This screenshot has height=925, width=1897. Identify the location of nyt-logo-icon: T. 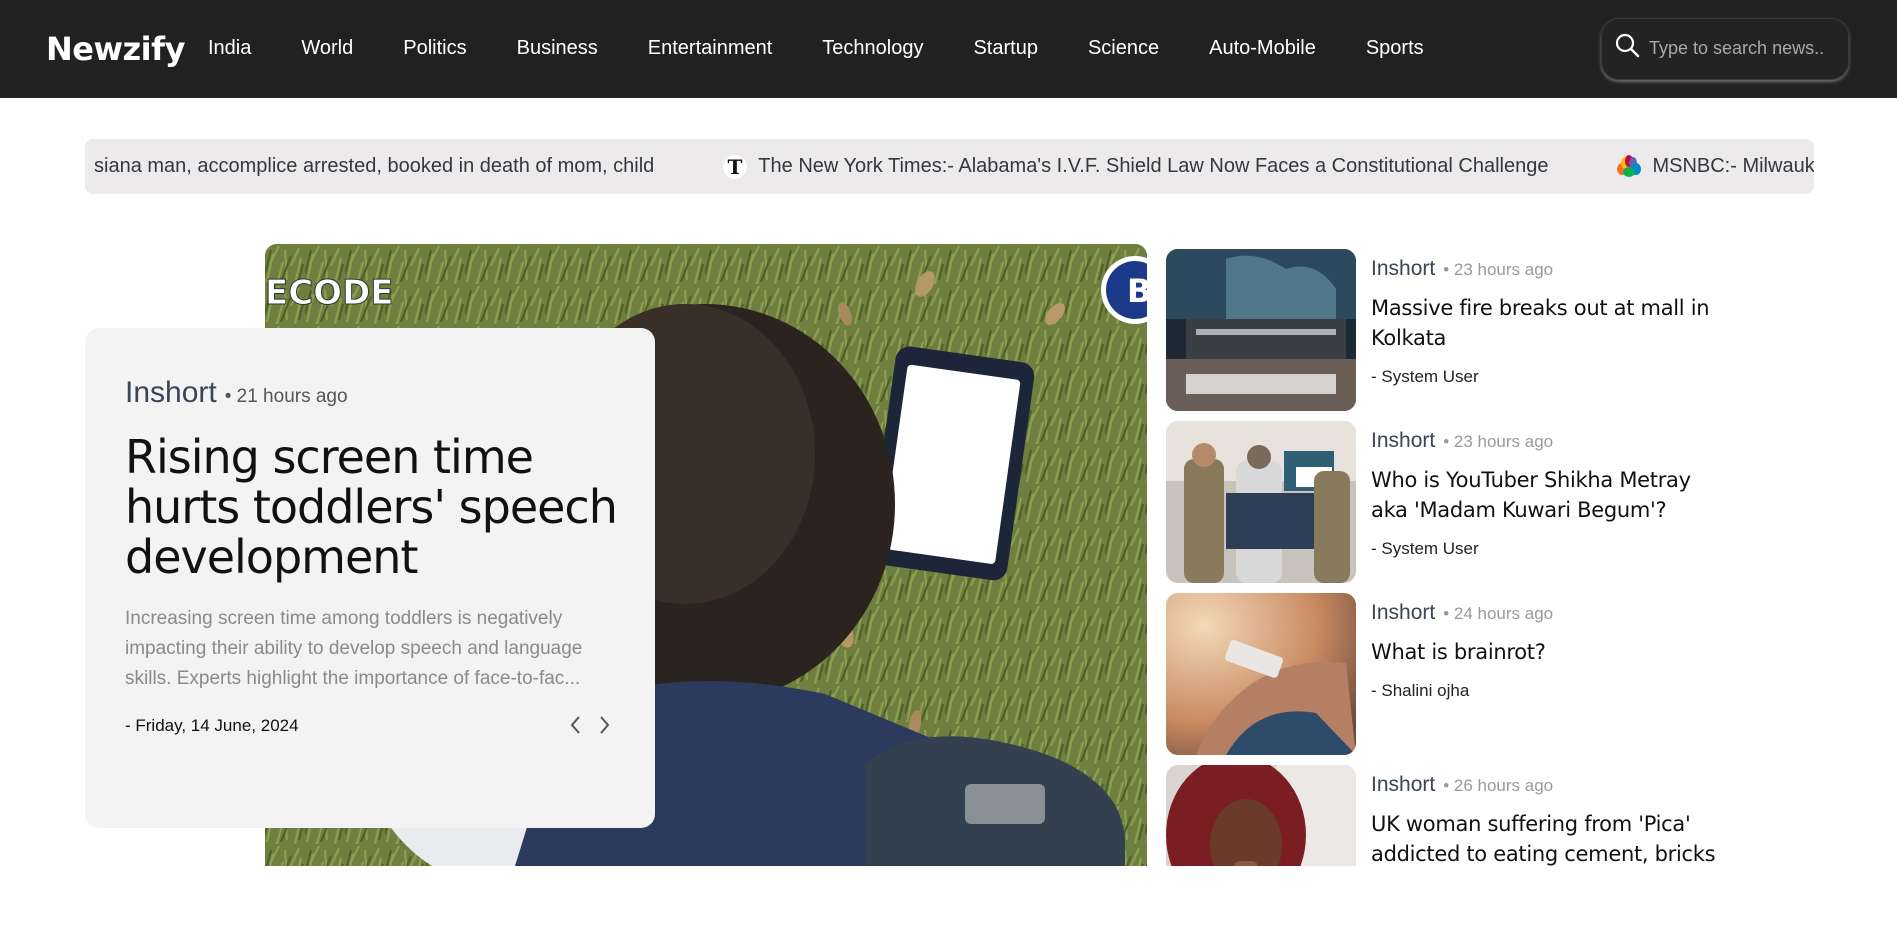
(735, 167).